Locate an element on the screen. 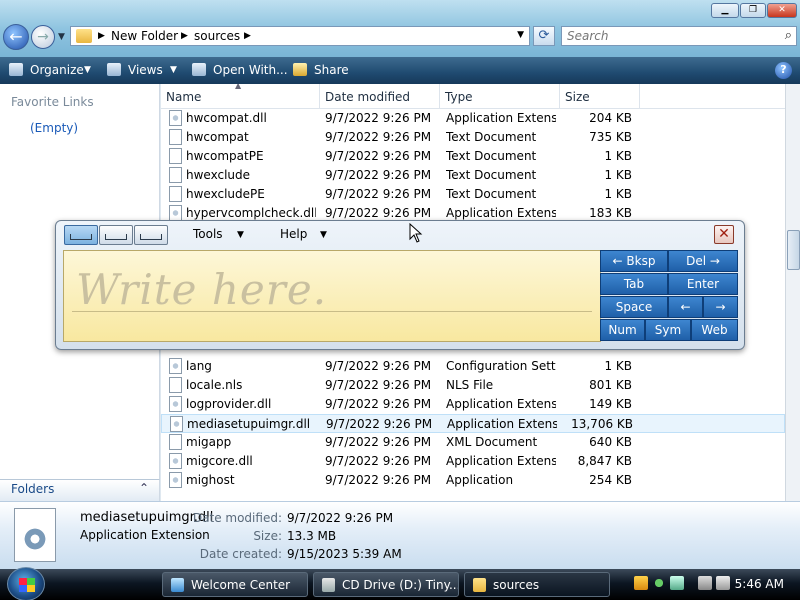  folders-label: Folders is located at coordinates (33, 489).